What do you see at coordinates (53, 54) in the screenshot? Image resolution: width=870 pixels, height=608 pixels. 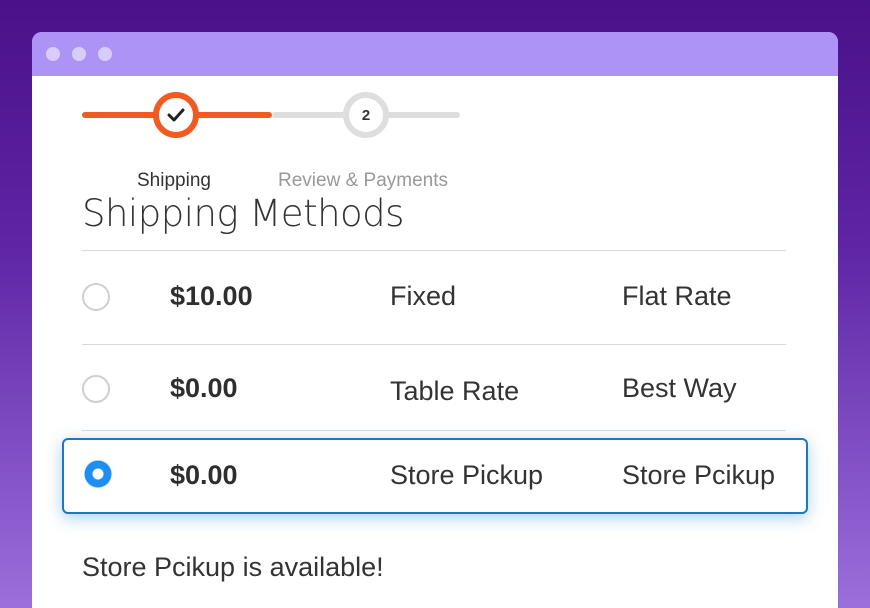 I see `window-dot-close` at bounding box center [53, 54].